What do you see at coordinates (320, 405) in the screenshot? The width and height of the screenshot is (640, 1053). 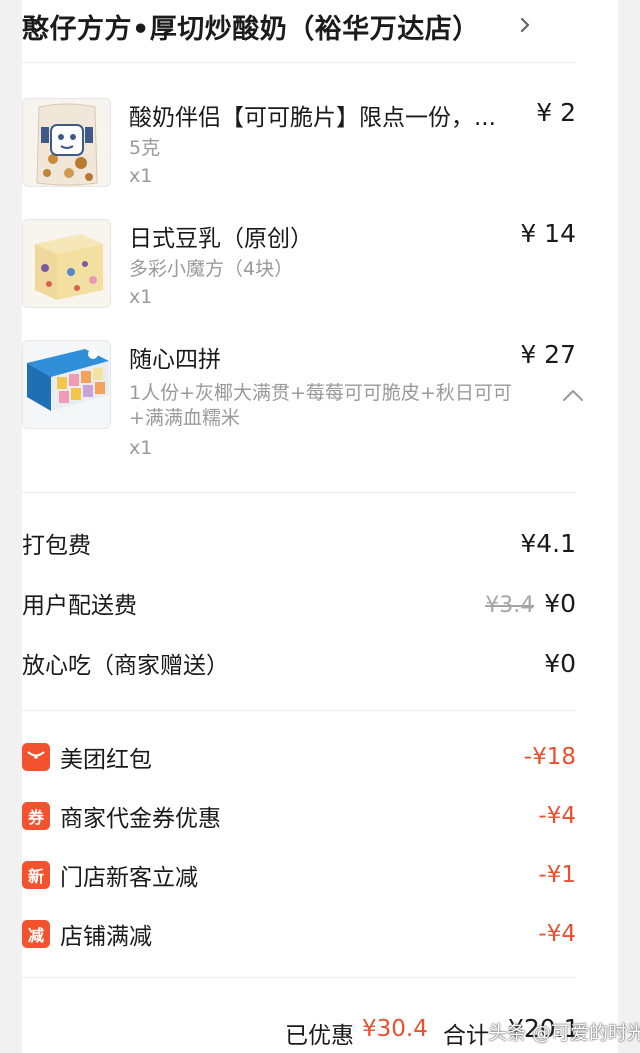 I see `item-spec: 1人份+灰椰大满贯+莓莓可可脆皮+秋日可可+满满血糯米` at bounding box center [320, 405].